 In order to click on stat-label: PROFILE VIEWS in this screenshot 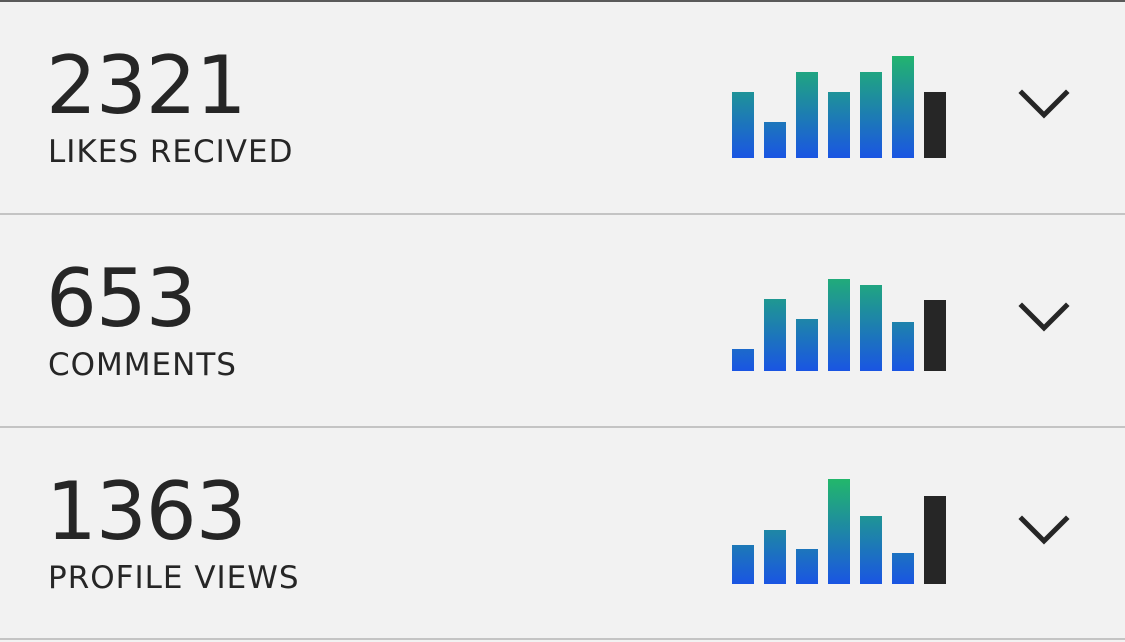, I will do `click(174, 578)`.